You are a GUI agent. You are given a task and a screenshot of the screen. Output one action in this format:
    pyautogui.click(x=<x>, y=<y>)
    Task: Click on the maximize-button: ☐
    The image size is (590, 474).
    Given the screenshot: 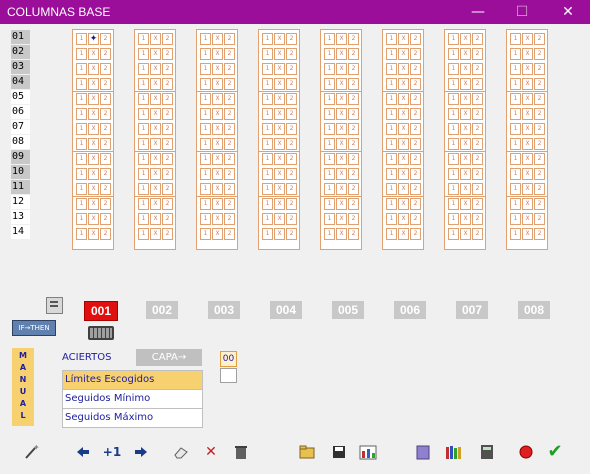 What is the action you would take?
    pyautogui.click(x=522, y=12)
    